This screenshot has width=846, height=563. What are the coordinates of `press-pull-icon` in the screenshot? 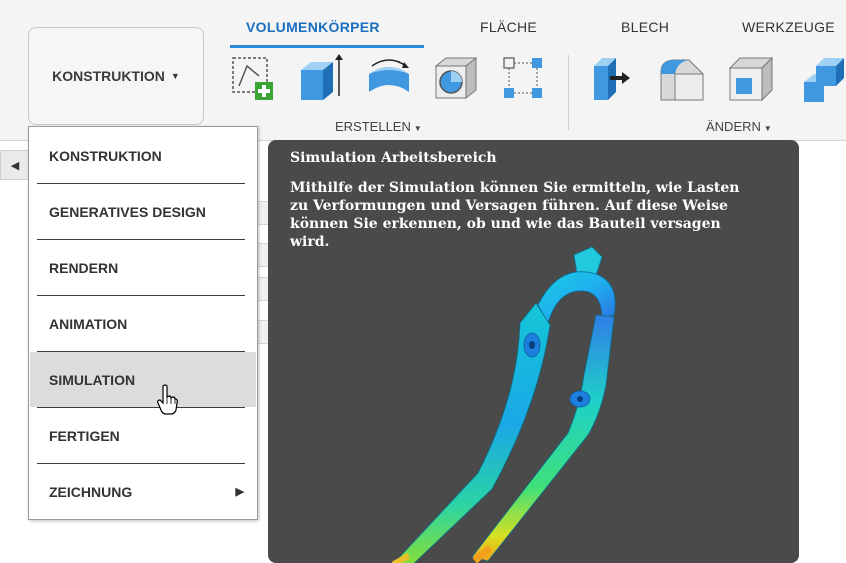 It's located at (613, 79).